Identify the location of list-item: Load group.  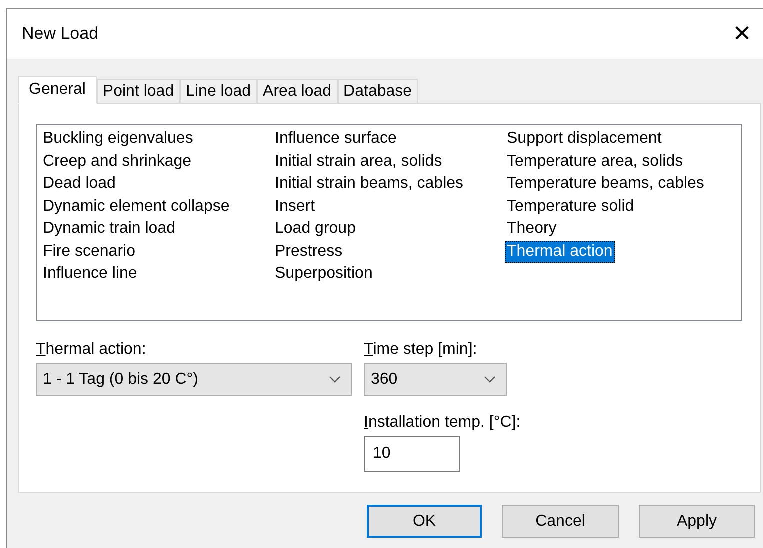
(315, 229).